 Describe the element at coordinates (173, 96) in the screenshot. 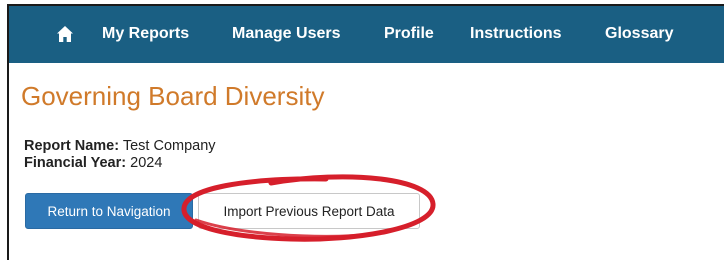

I see `page-title: Governing Board Diversity` at that location.